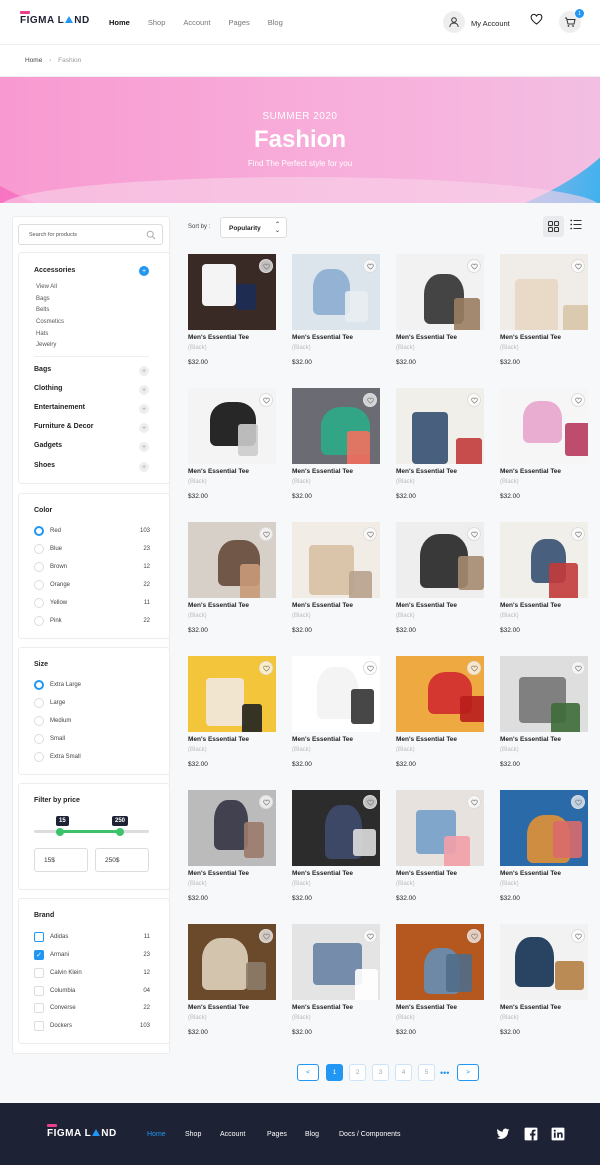 This screenshot has width=600, height=1165. What do you see at coordinates (92, 585) in the screenshot?
I see `color-option-orange: Orange 22` at bounding box center [92, 585].